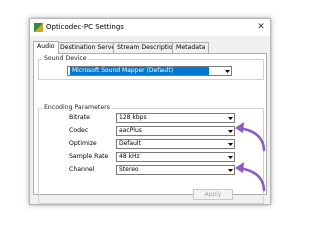 This screenshot has width=320, height=240. What do you see at coordinates (89, 47) in the screenshot?
I see `tab-destination-server: Destination Server` at bounding box center [89, 47].